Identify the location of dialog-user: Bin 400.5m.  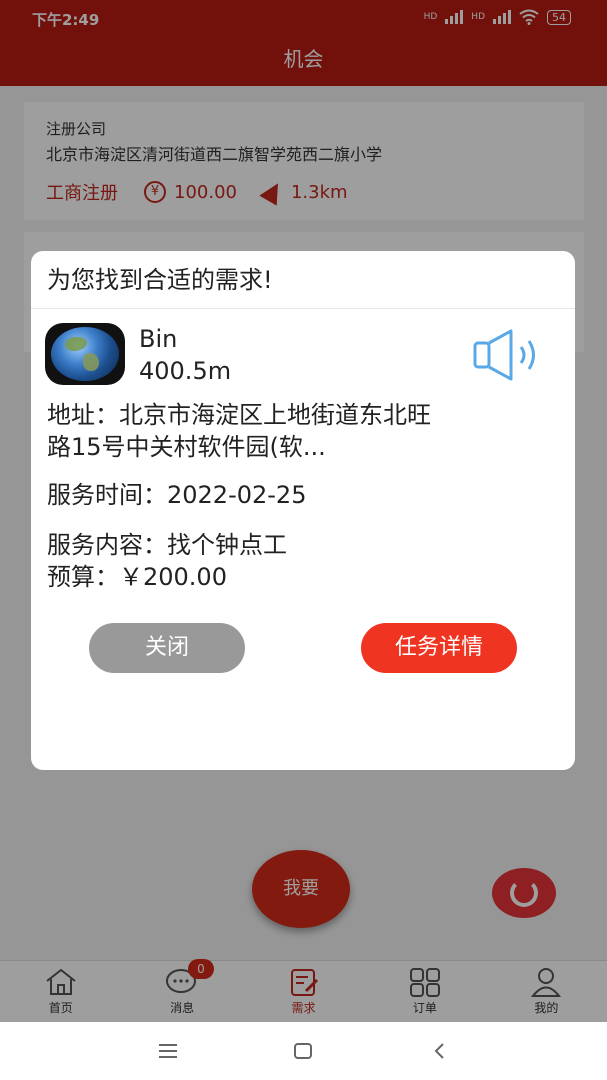
(138, 355).